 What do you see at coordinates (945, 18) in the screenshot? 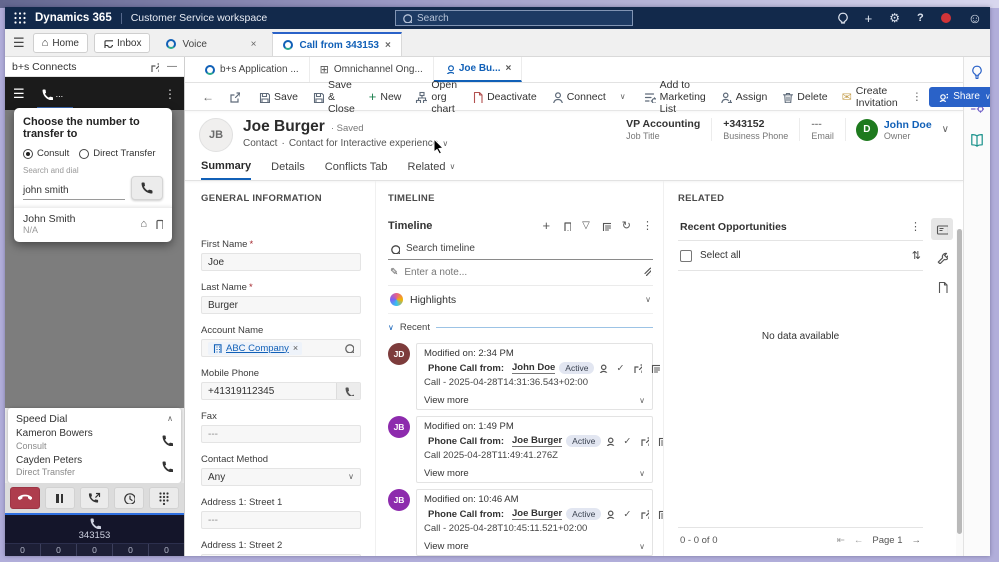
I see `presence-indicator` at bounding box center [945, 18].